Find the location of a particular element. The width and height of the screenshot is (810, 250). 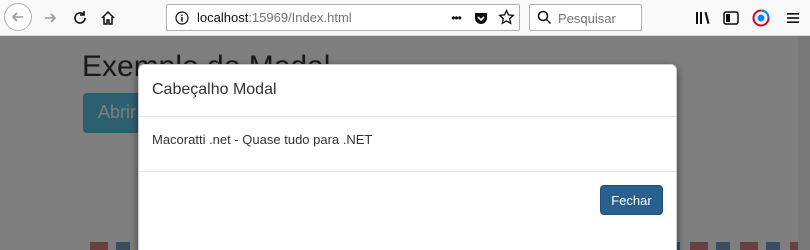

modal-header: Cabeçalho Modal is located at coordinates (407, 91).